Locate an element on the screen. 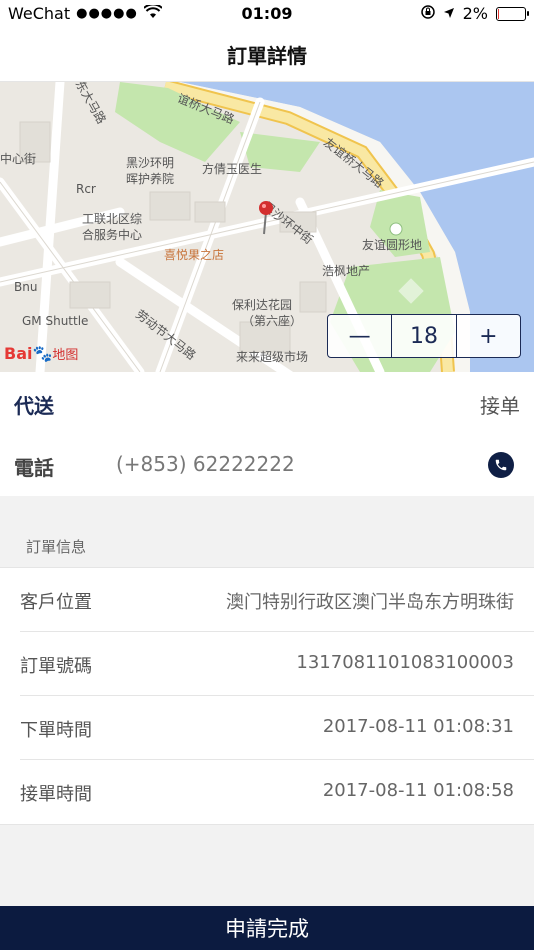 The image size is (534, 950). map-label: 喜悦果之店 is located at coordinates (194, 255).